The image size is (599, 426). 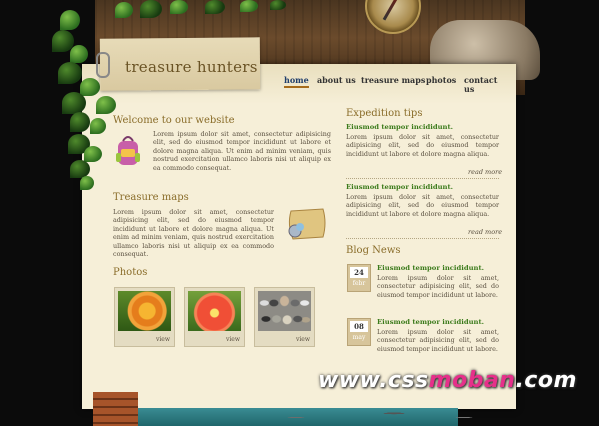 I want to click on welcome-heading: Welcome to our website, so click(x=174, y=120).